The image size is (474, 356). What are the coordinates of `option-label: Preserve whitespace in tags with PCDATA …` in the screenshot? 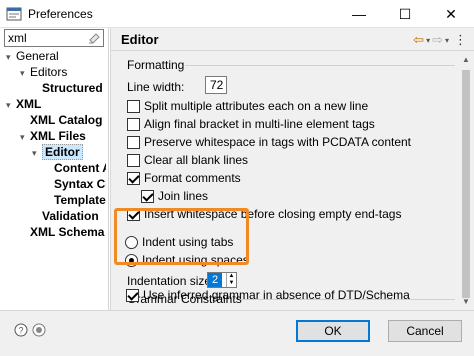 It's located at (278, 142).